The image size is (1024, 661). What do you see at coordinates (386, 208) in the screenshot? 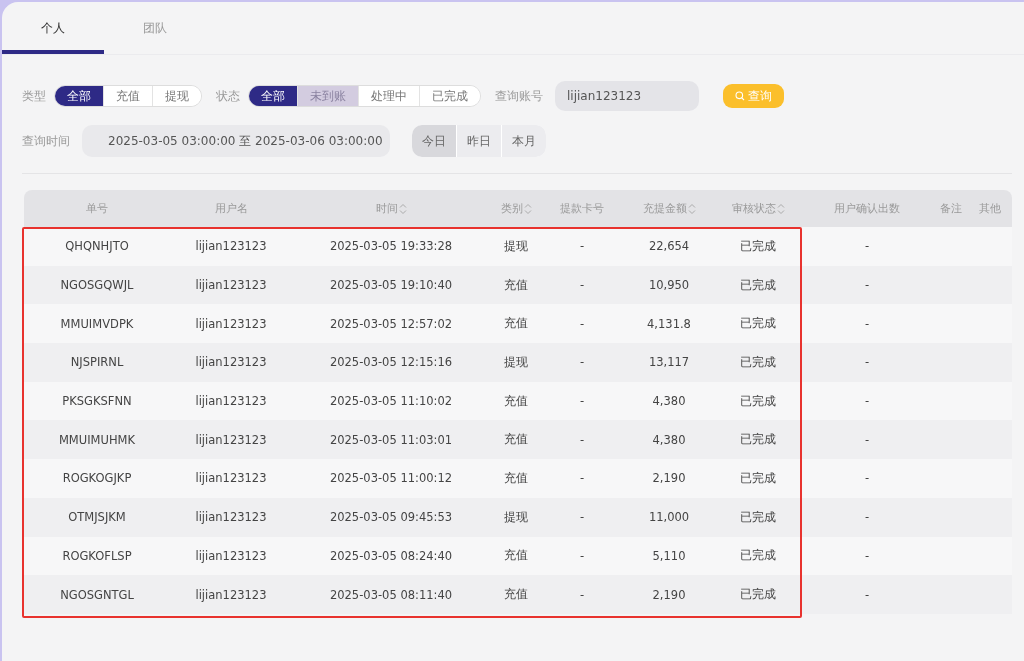
I see `column-header: 时间` at bounding box center [386, 208].